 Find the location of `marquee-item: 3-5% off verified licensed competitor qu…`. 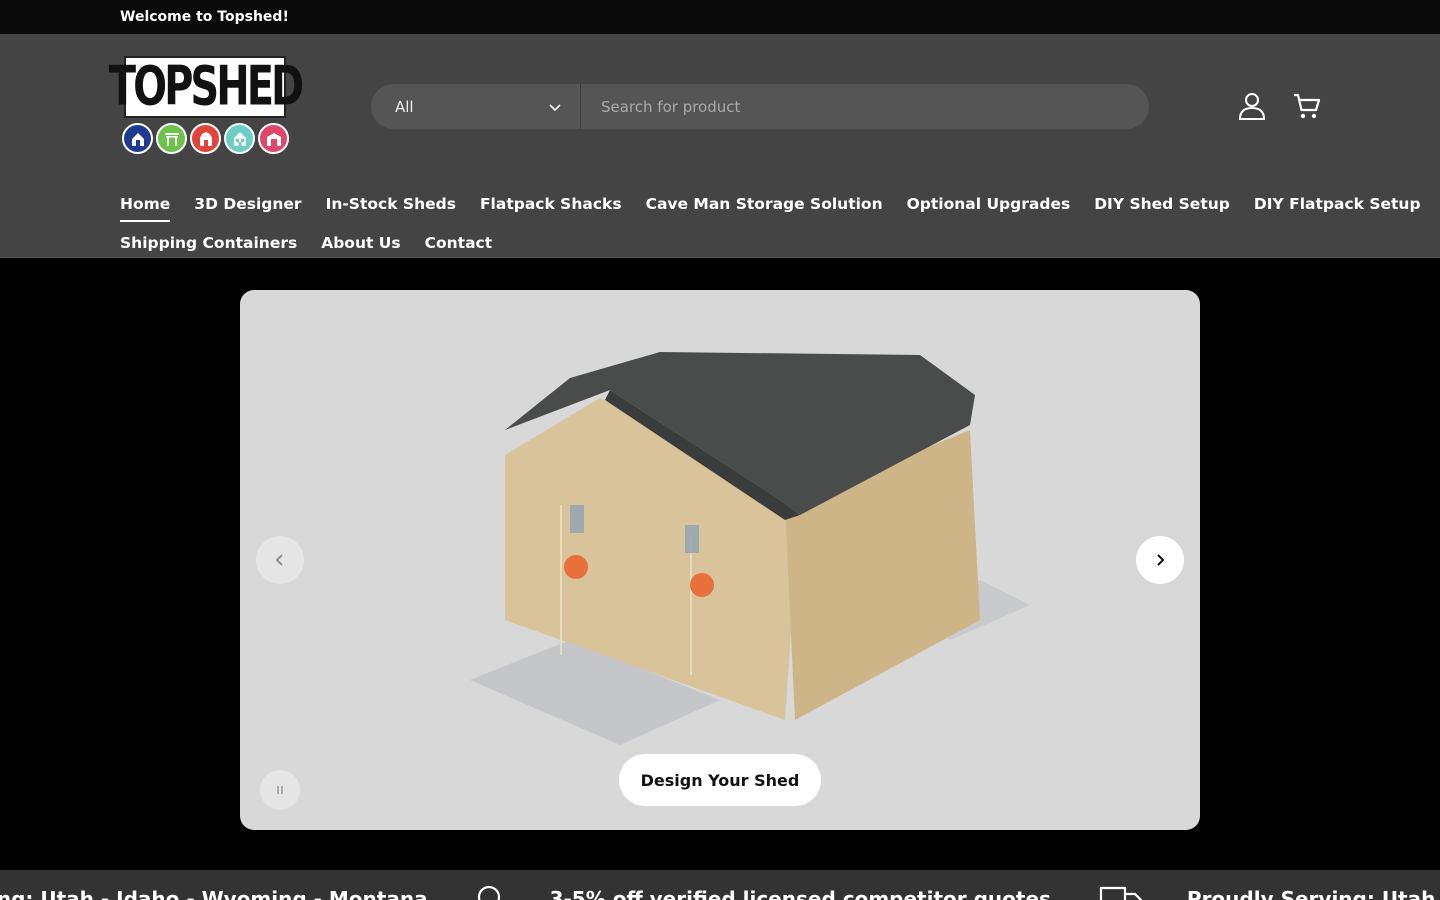

marquee-item: 3-5% off verified licensed competitor qu… is located at coordinates (763, 892).